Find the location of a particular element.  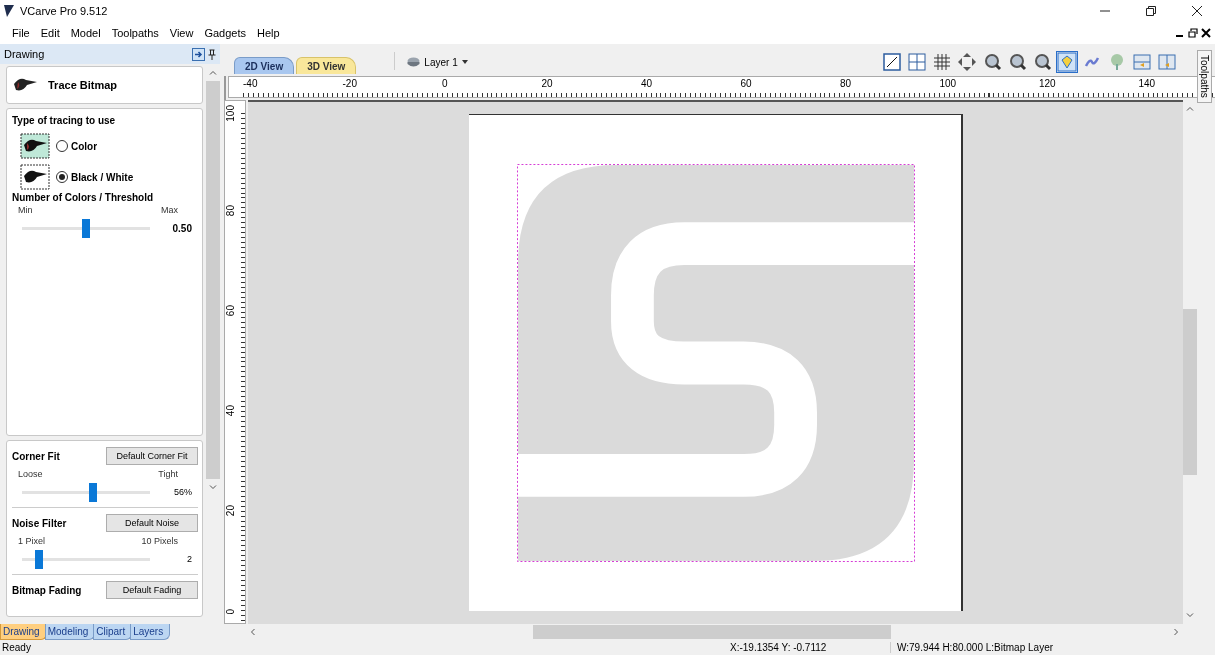

form-title: Trace Bitmap is located at coordinates (83, 85).